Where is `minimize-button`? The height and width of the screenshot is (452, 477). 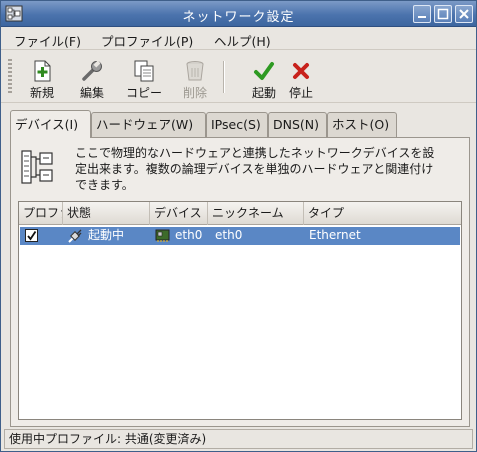
minimize-button is located at coordinates (422, 14).